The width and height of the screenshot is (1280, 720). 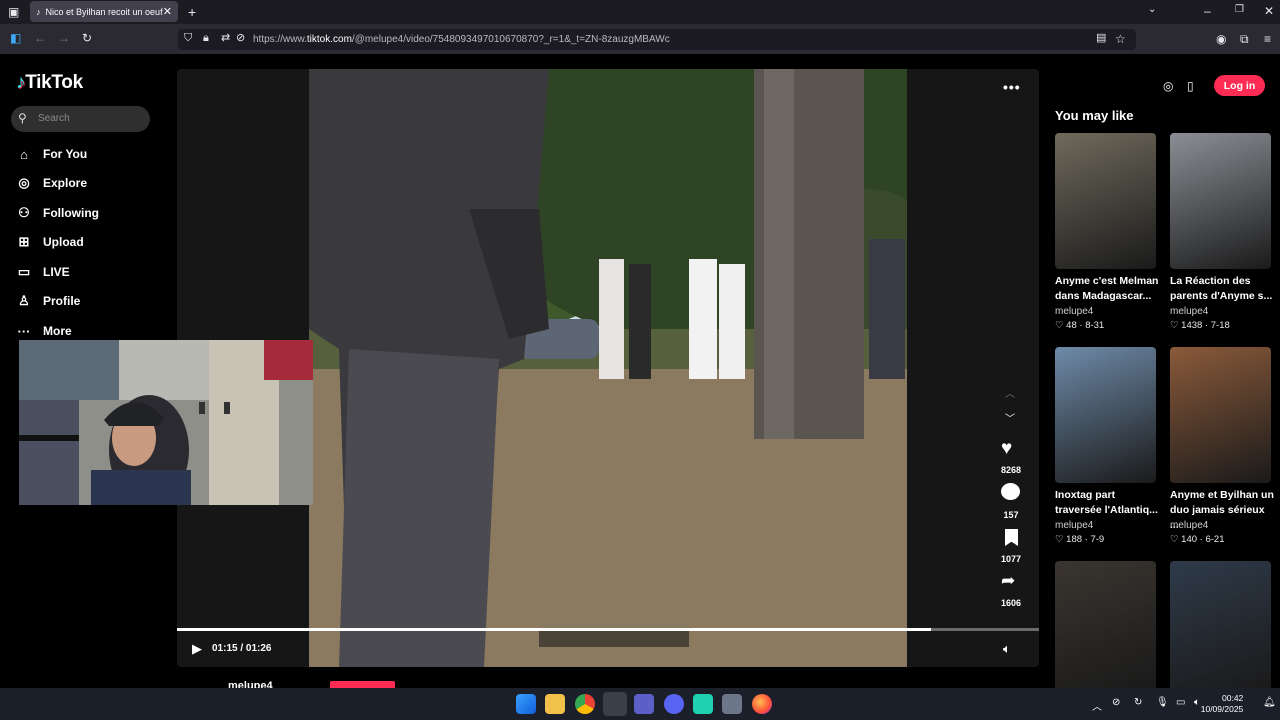 I want to click on obs-icon, so click(x=615, y=704).